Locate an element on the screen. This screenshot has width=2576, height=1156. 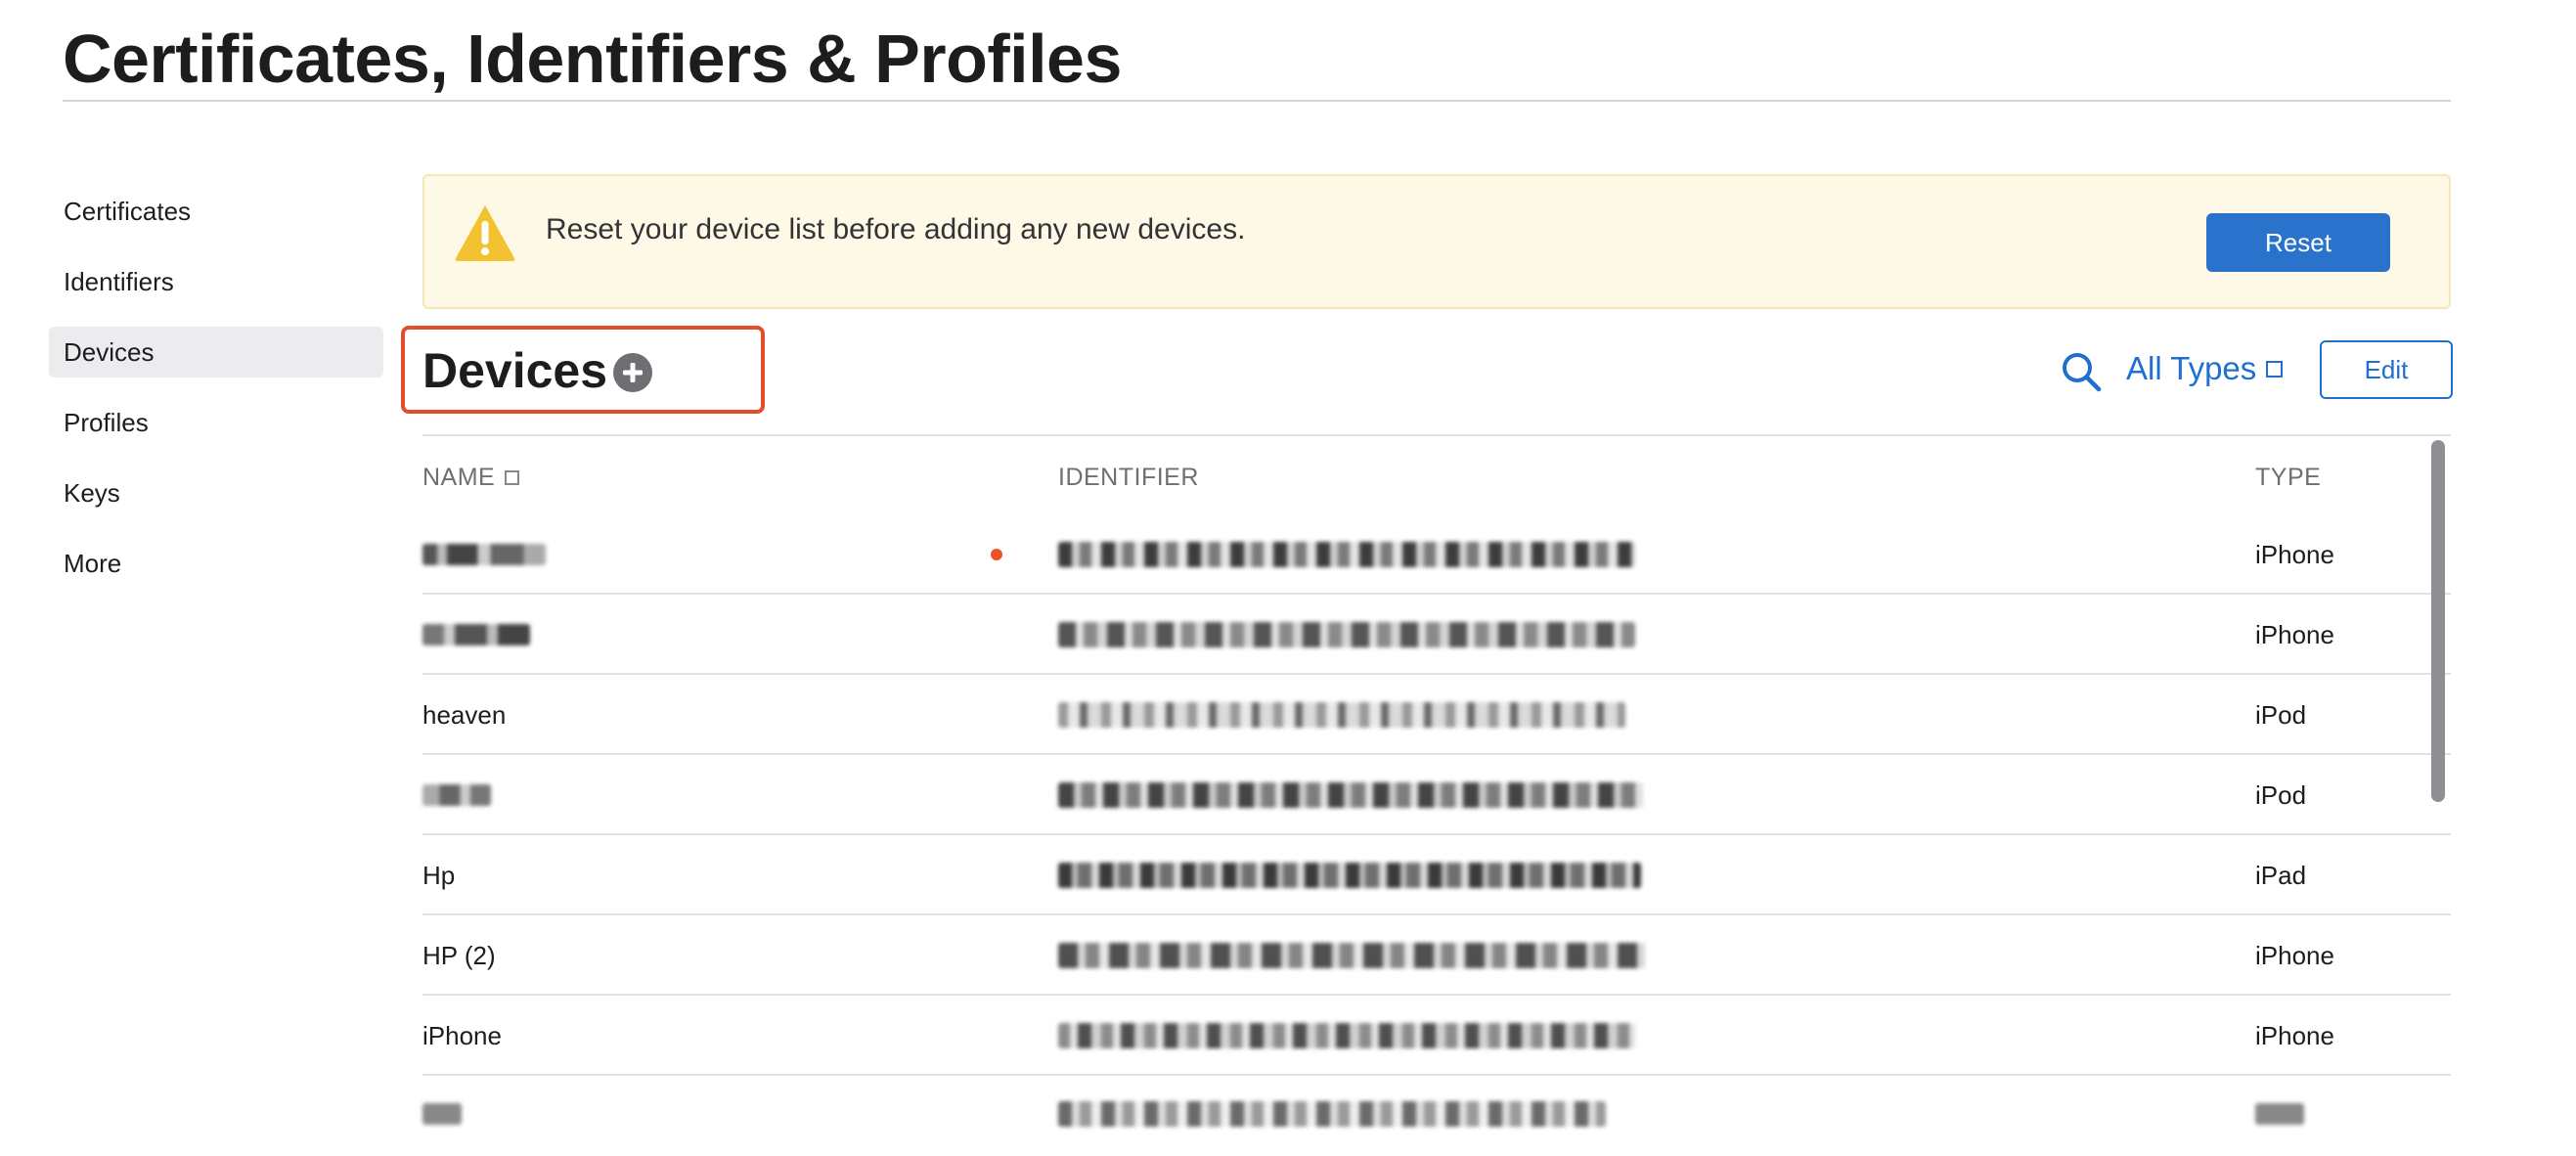
table-row is located at coordinates (1436, 1116).